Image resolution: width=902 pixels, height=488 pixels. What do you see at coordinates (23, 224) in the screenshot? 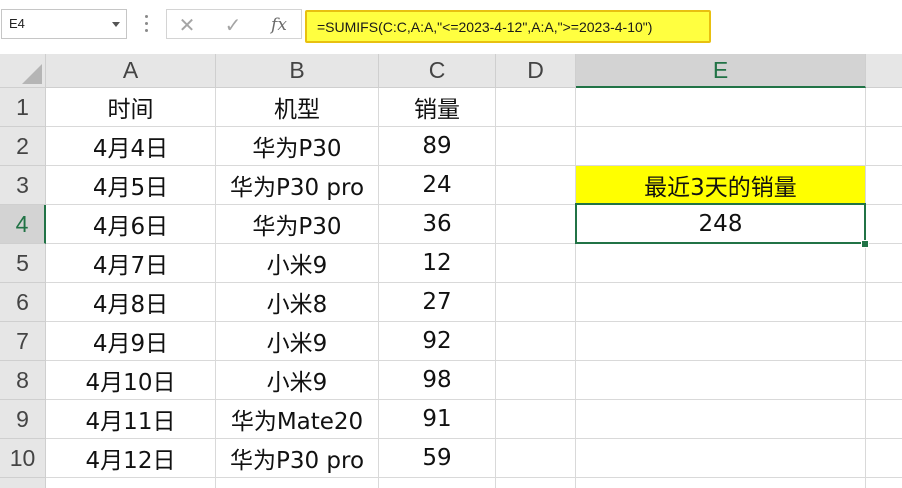
I see `row-header-4: 4` at bounding box center [23, 224].